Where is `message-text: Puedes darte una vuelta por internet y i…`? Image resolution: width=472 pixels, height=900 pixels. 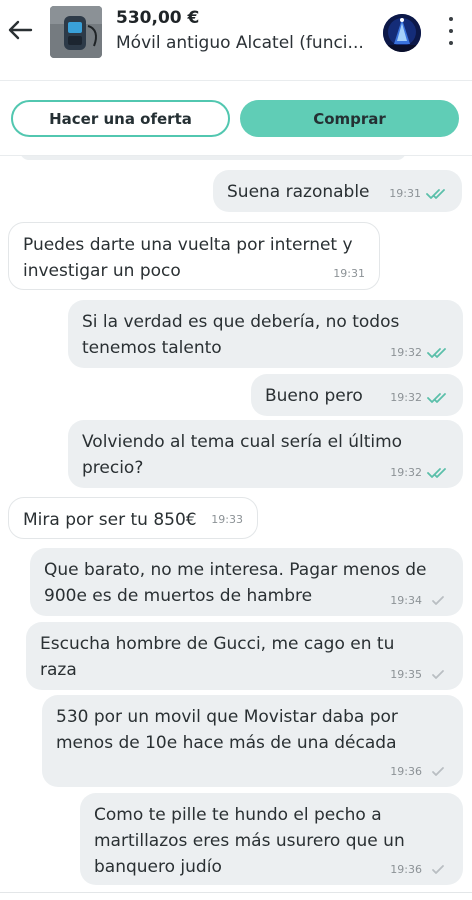 message-text: Puedes darte una vuelta por internet y i… is located at coordinates (188, 258).